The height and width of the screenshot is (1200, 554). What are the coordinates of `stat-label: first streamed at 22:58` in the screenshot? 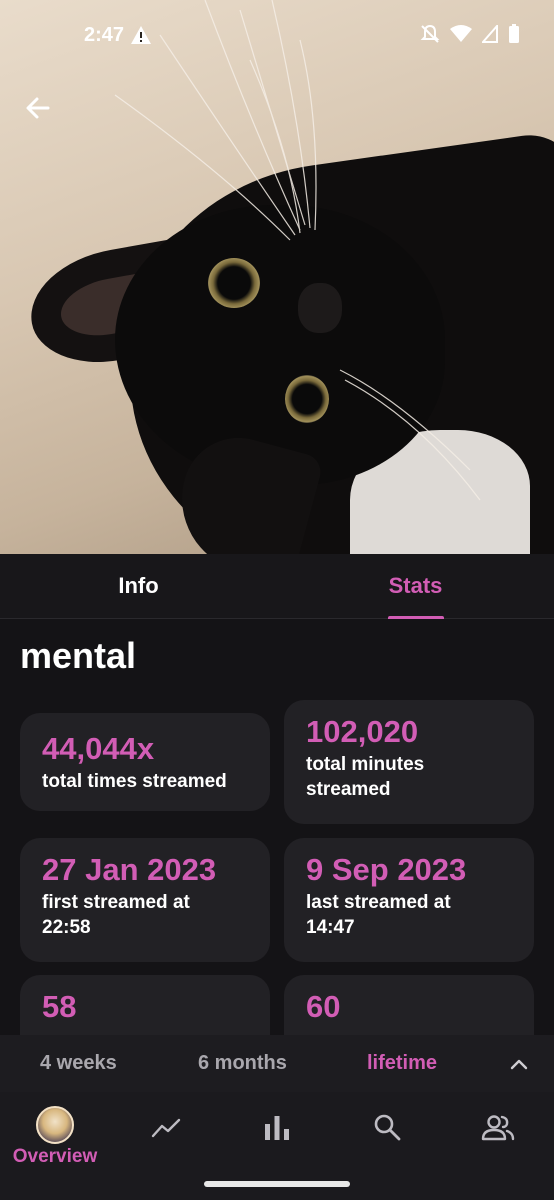 It's located at (116, 915).